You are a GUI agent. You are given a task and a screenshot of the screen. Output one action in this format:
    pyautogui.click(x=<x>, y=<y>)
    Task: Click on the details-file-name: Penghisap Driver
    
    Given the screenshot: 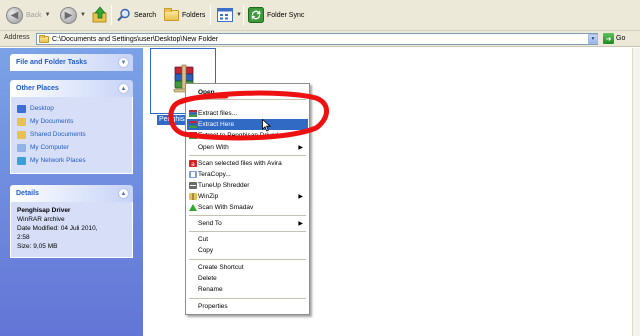 What is the action you would take?
    pyautogui.click(x=44, y=210)
    